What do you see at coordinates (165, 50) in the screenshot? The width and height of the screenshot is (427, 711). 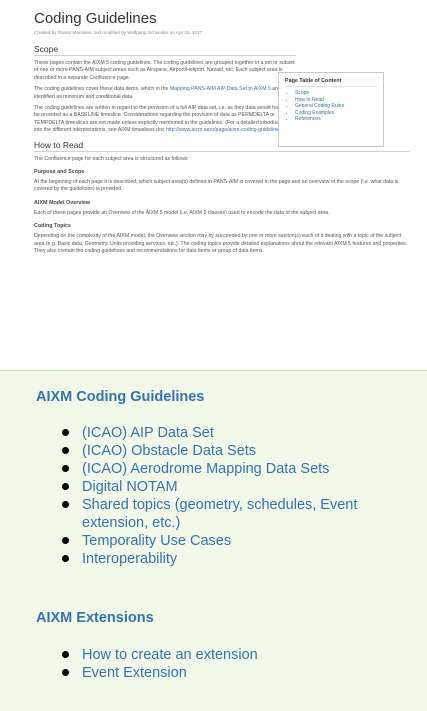 I see `thumbnail-scope-heading: Scope` at bounding box center [165, 50].